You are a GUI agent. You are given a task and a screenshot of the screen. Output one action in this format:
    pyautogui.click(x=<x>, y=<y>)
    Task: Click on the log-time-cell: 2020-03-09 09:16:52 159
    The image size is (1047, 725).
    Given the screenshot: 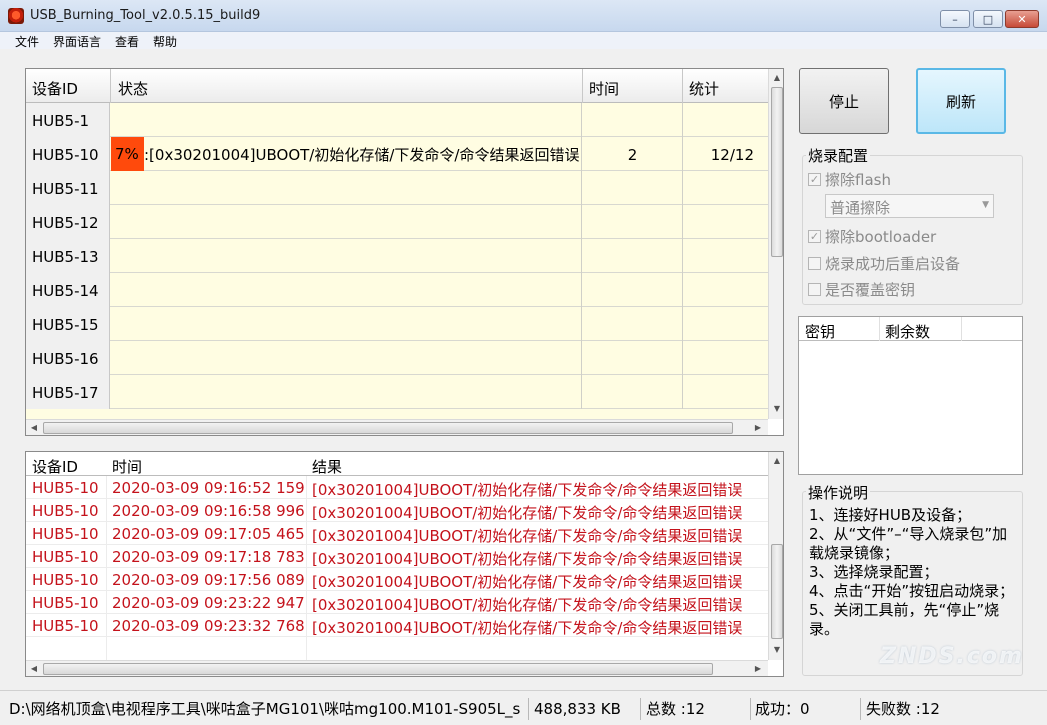 What is the action you would take?
    pyautogui.click(x=208, y=488)
    